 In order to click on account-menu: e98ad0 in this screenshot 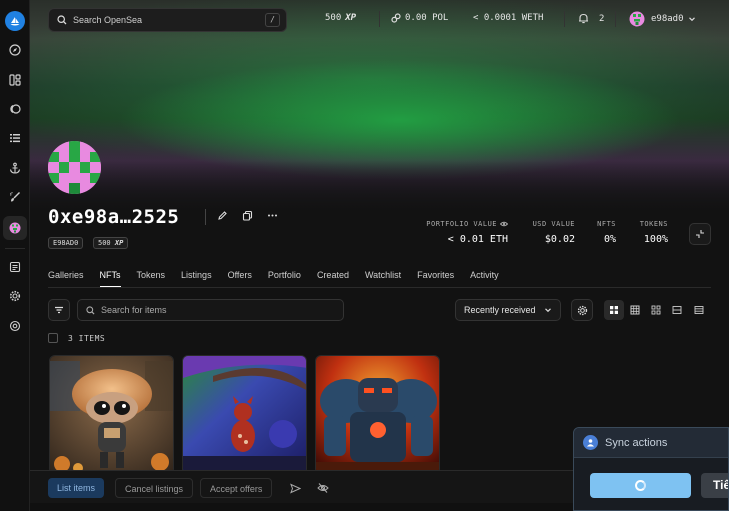, I will do `click(662, 19)`.